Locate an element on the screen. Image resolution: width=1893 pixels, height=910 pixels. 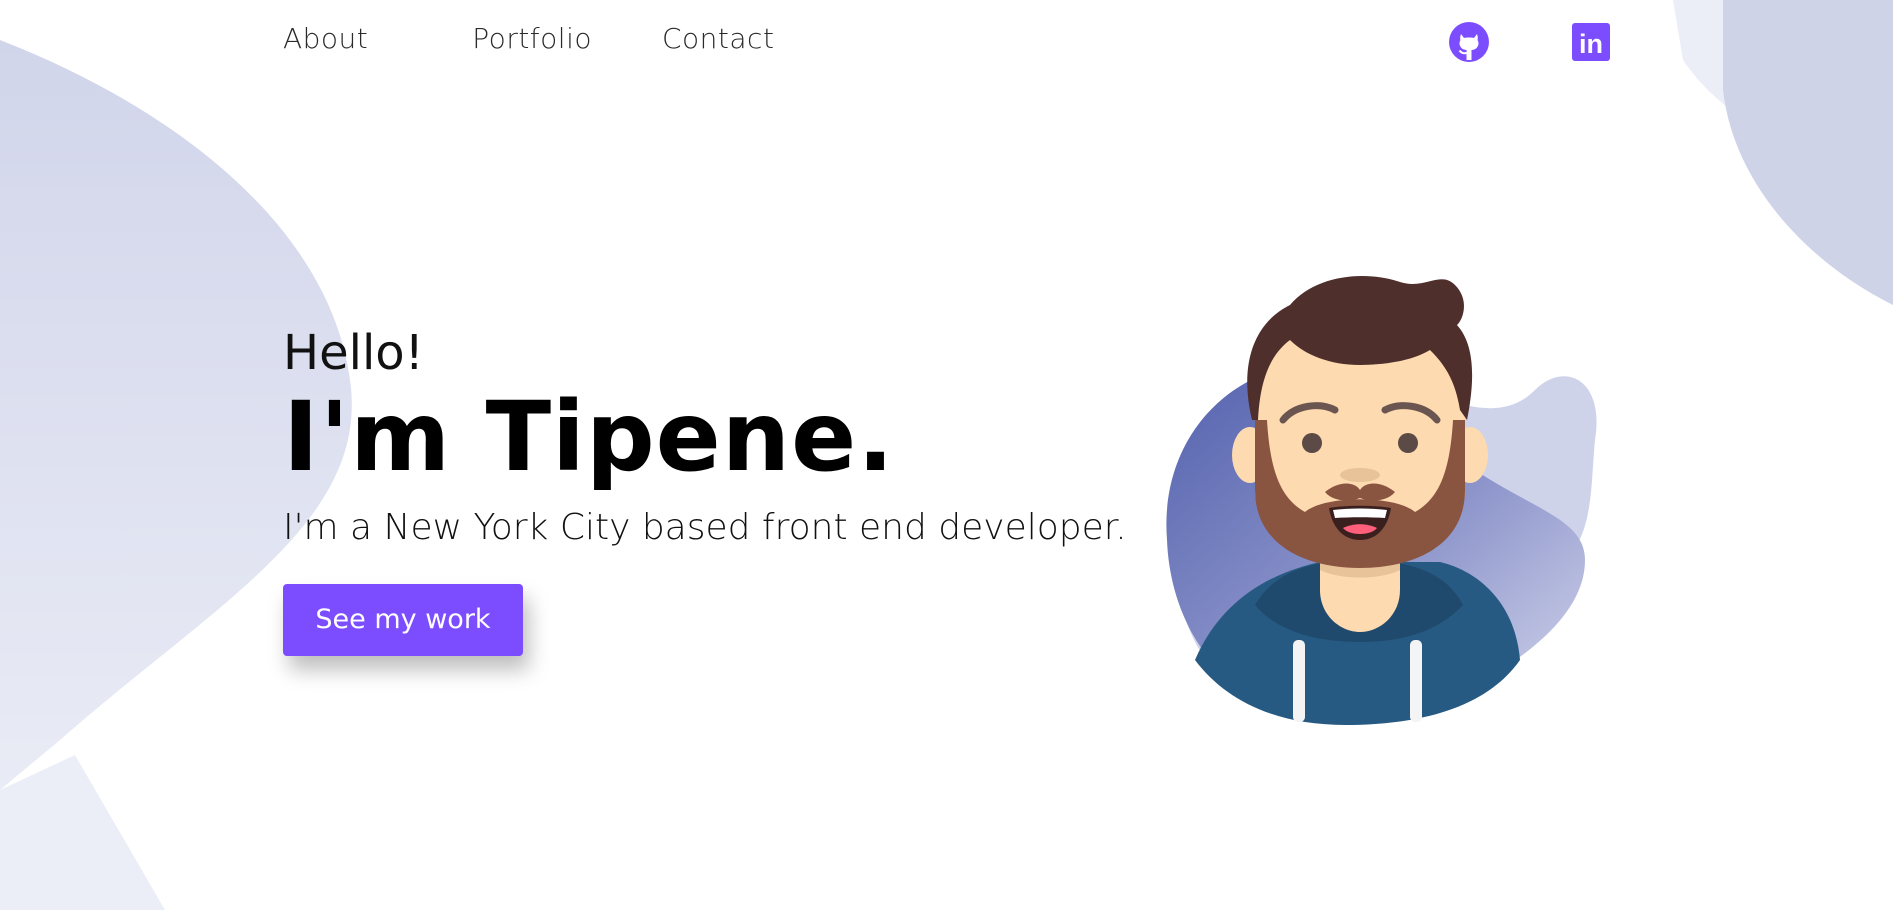
linkedin-icon-label: in is located at coordinates (1591, 44).